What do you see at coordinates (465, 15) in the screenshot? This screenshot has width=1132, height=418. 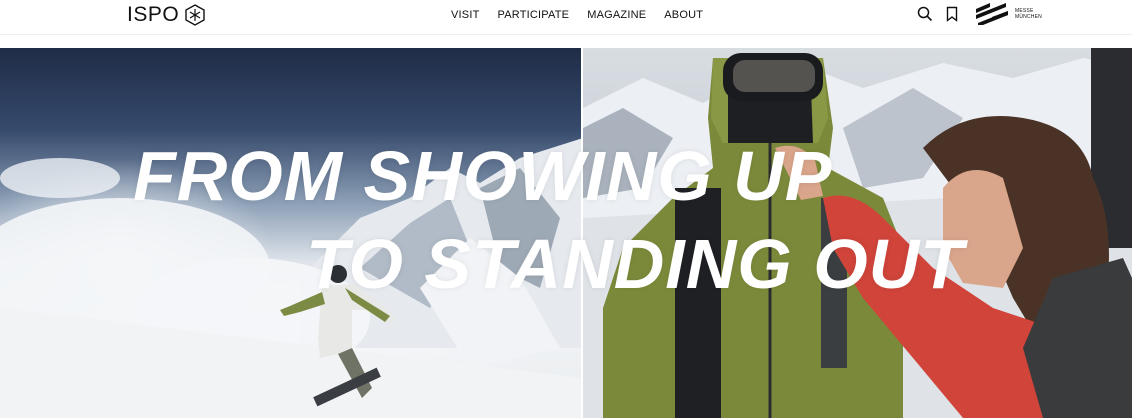 I see `nav-visit: VISIT` at bounding box center [465, 15].